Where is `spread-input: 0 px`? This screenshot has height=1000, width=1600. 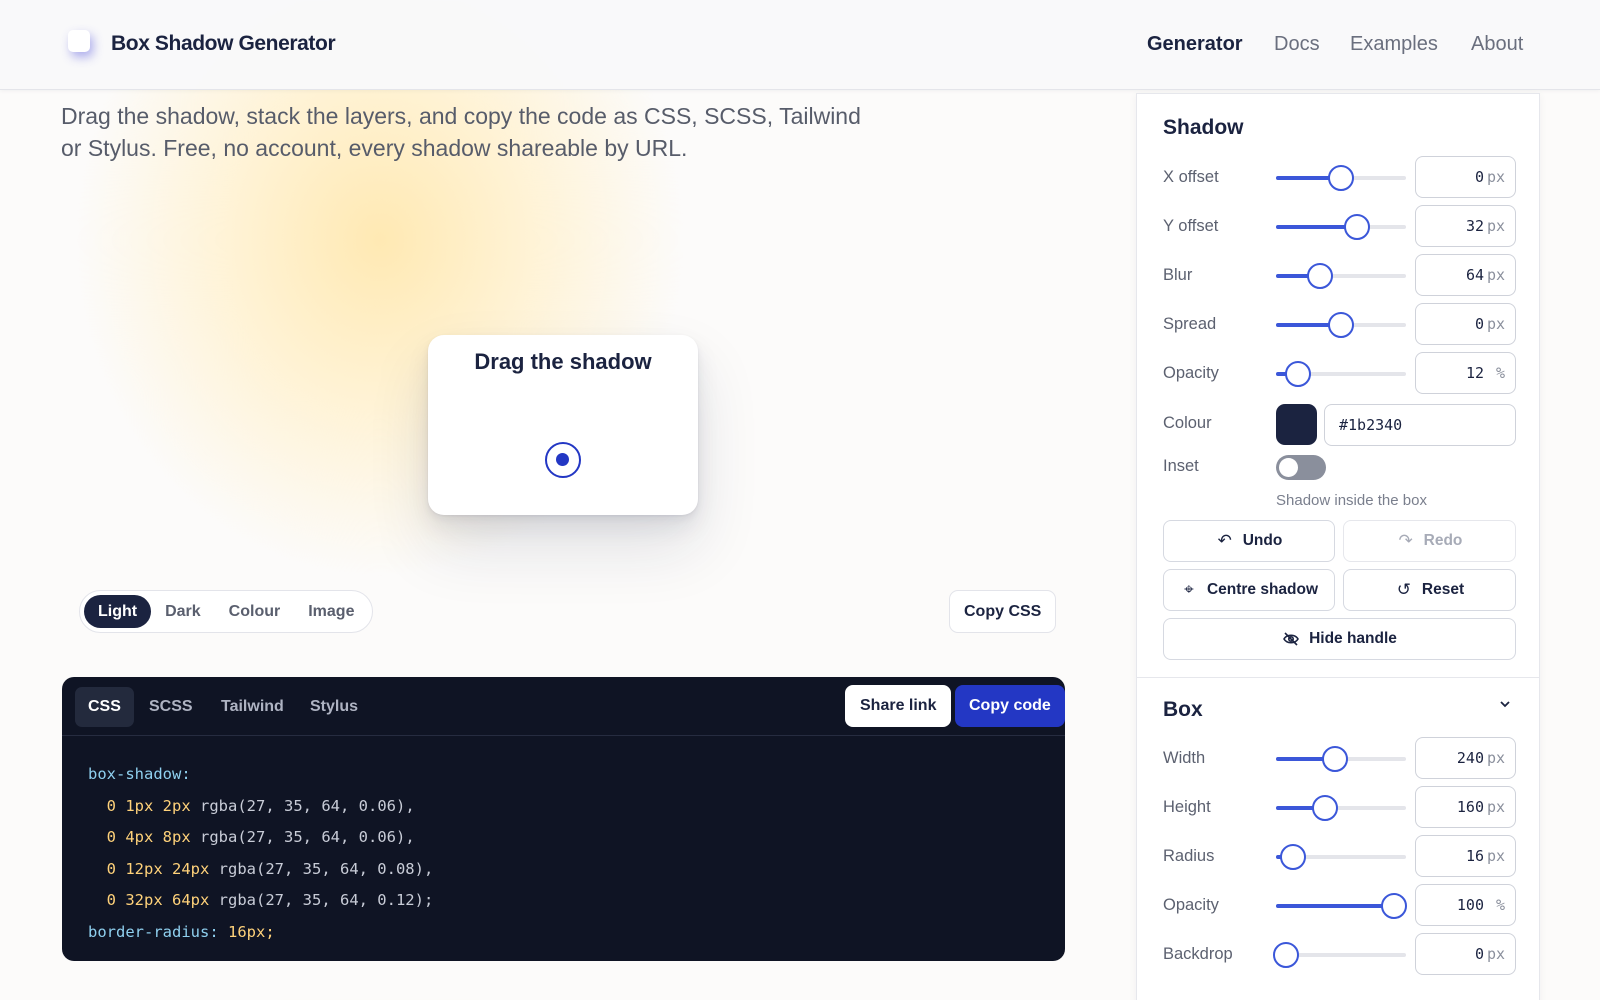 spread-input: 0 px is located at coordinates (1465, 324).